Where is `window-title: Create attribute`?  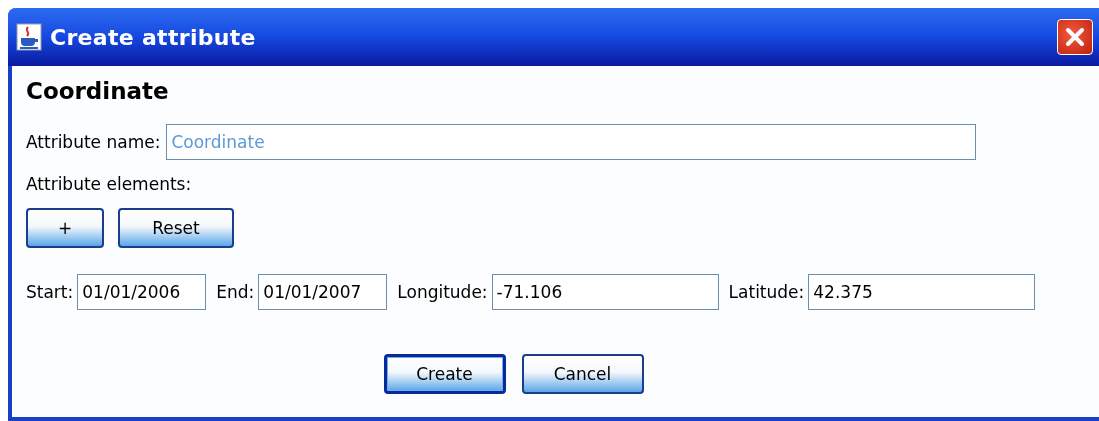
window-title: Create attribute is located at coordinates (153, 37).